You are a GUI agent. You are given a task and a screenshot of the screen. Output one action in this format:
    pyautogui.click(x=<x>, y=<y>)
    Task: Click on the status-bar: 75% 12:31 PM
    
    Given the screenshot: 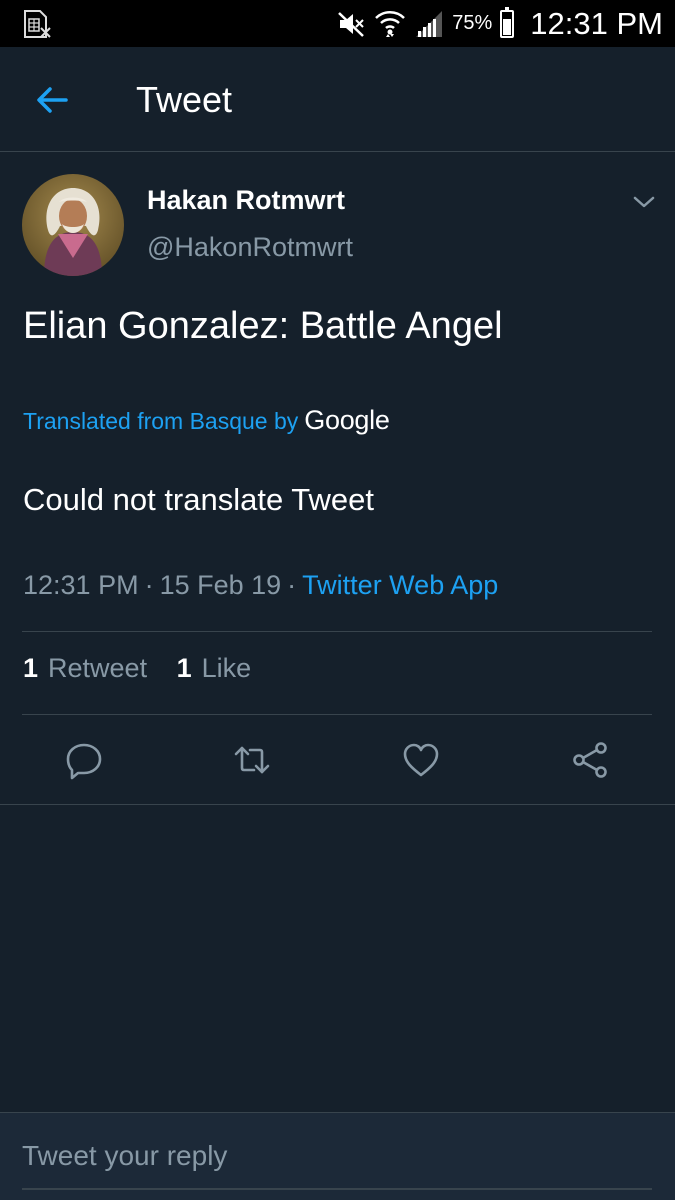 What is the action you would take?
    pyautogui.click(x=337, y=23)
    